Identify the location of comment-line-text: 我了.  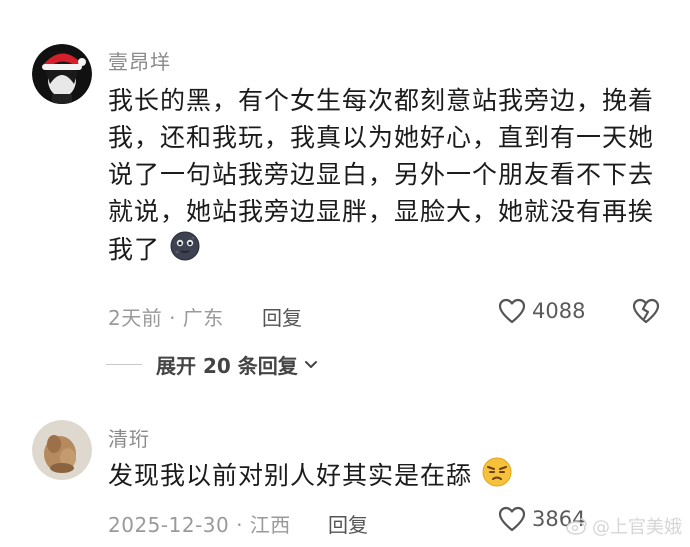
(134, 249).